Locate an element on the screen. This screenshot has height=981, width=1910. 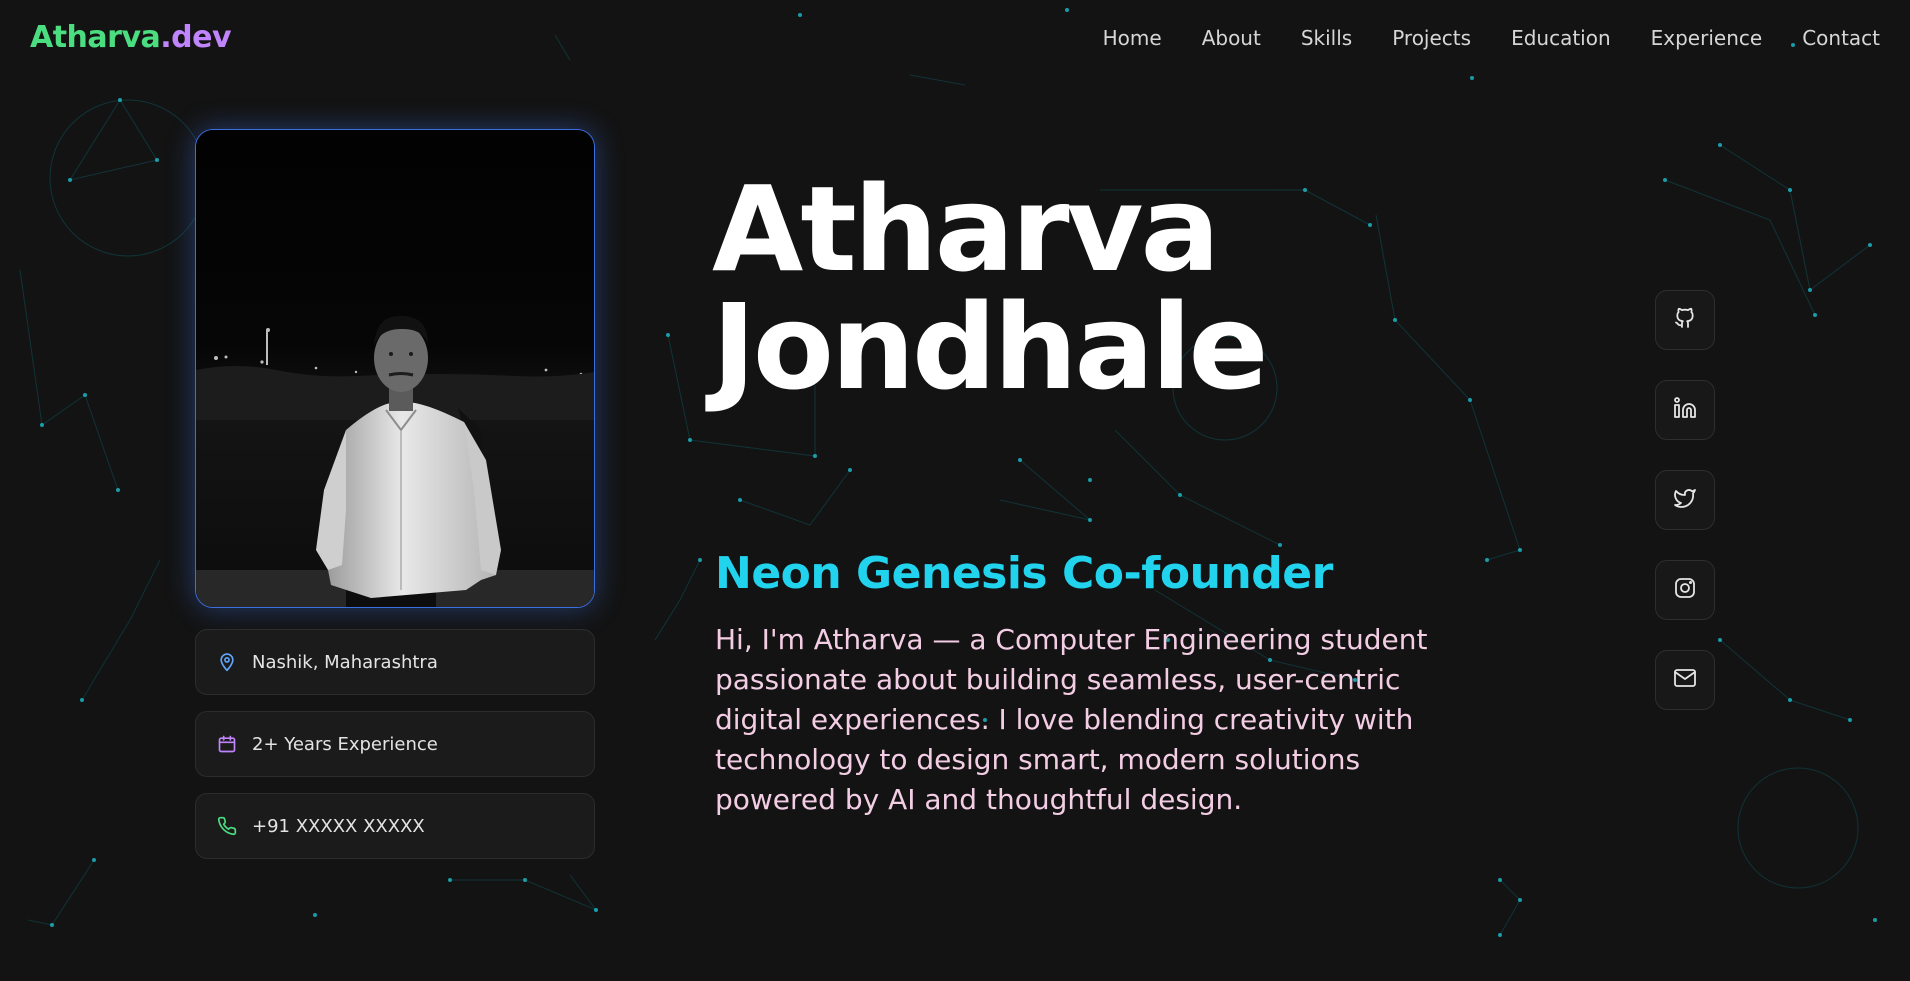
brand-name-first: Atharva is located at coordinates (95, 37).